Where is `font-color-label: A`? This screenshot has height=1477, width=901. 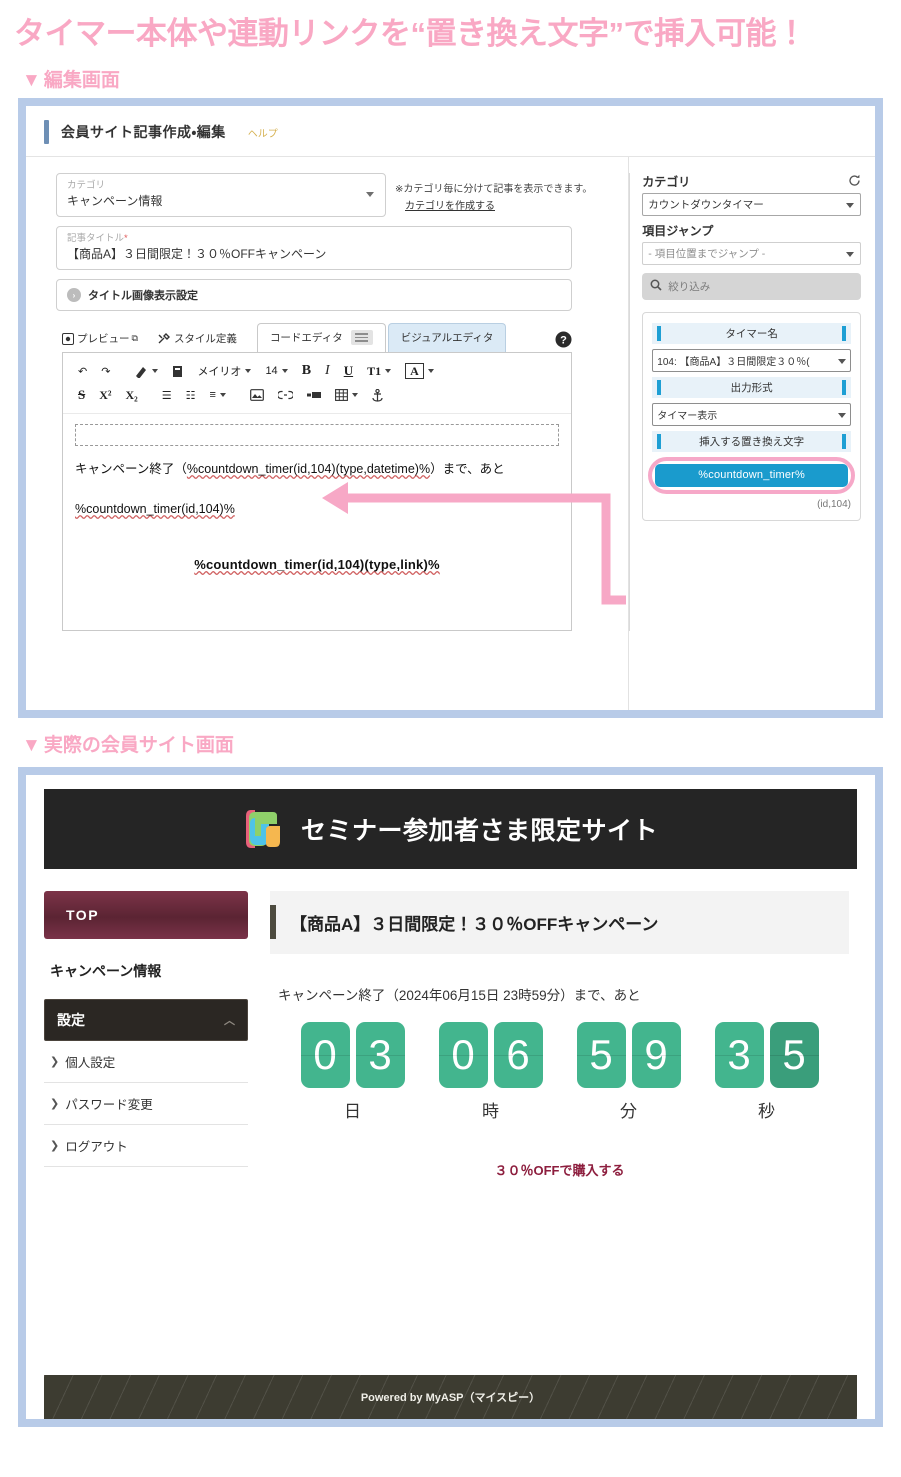 font-color-label: A is located at coordinates (414, 371).